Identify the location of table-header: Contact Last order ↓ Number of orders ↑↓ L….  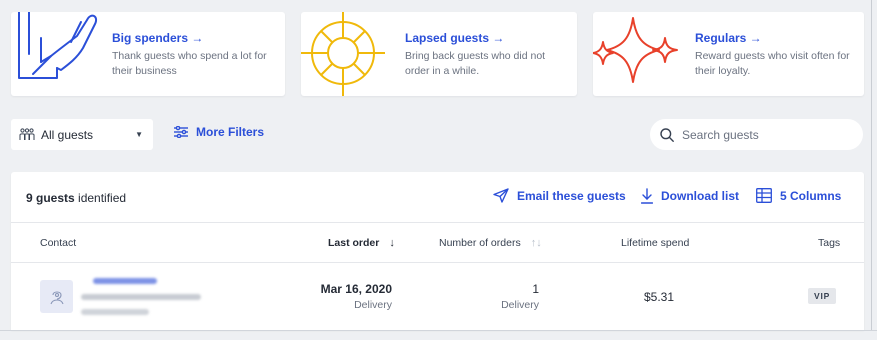
(437, 242).